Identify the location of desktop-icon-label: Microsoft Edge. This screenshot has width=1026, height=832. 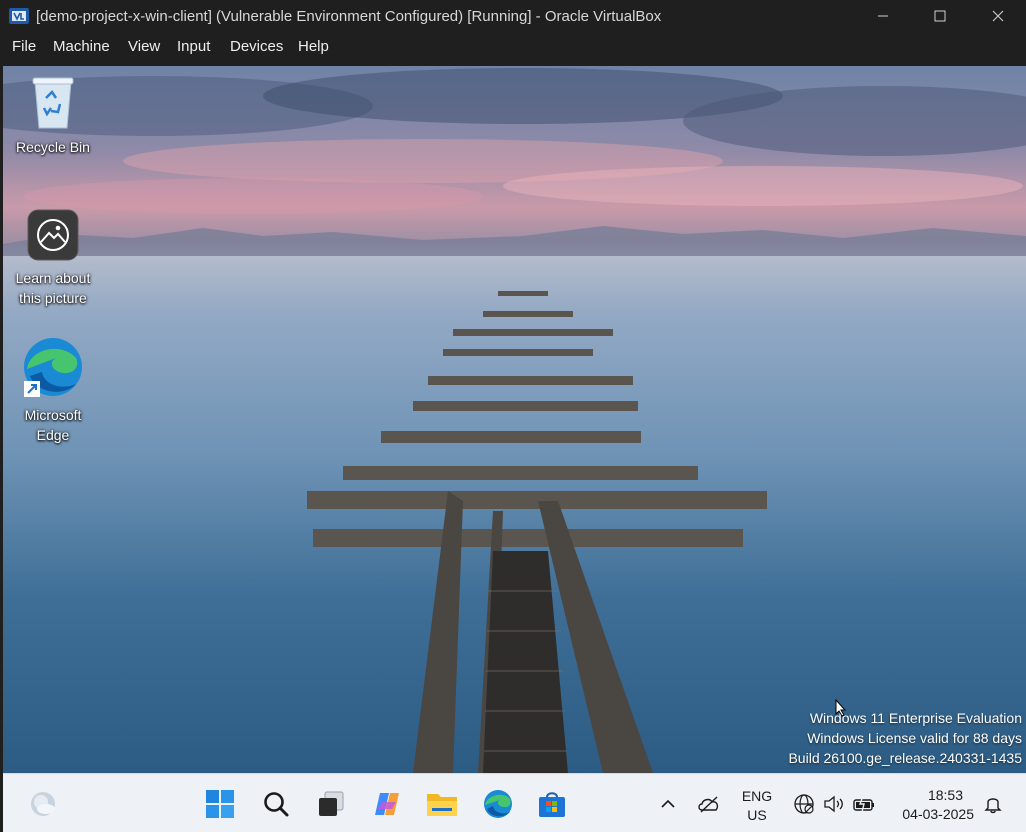
(53, 425).